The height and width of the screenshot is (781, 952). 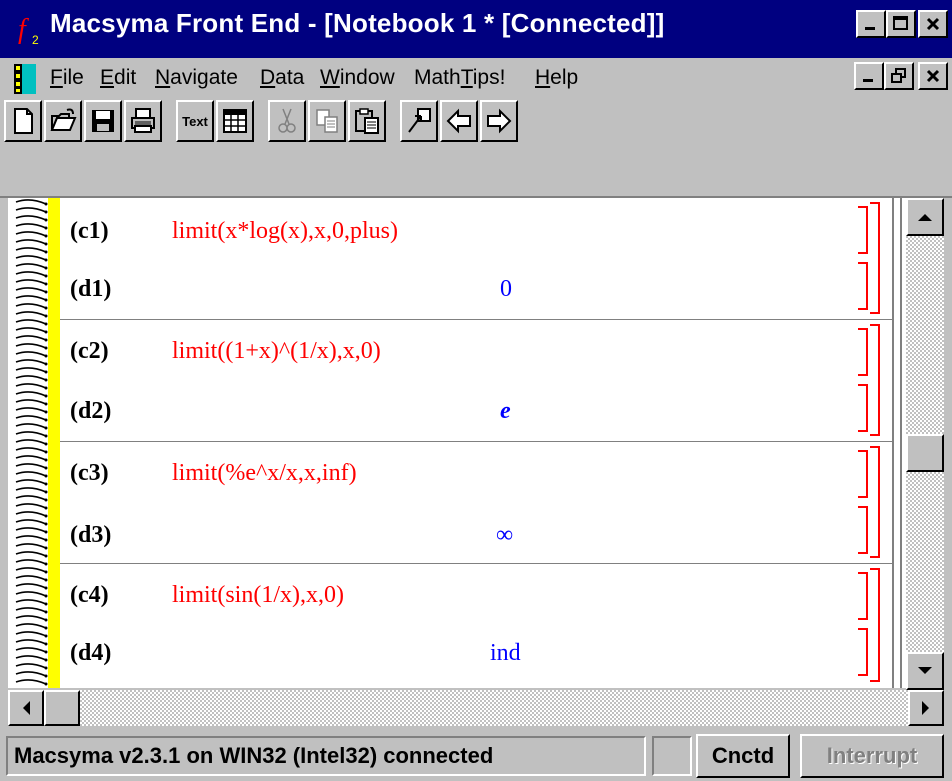 I want to click on input-label: (c4), so click(x=89, y=595).